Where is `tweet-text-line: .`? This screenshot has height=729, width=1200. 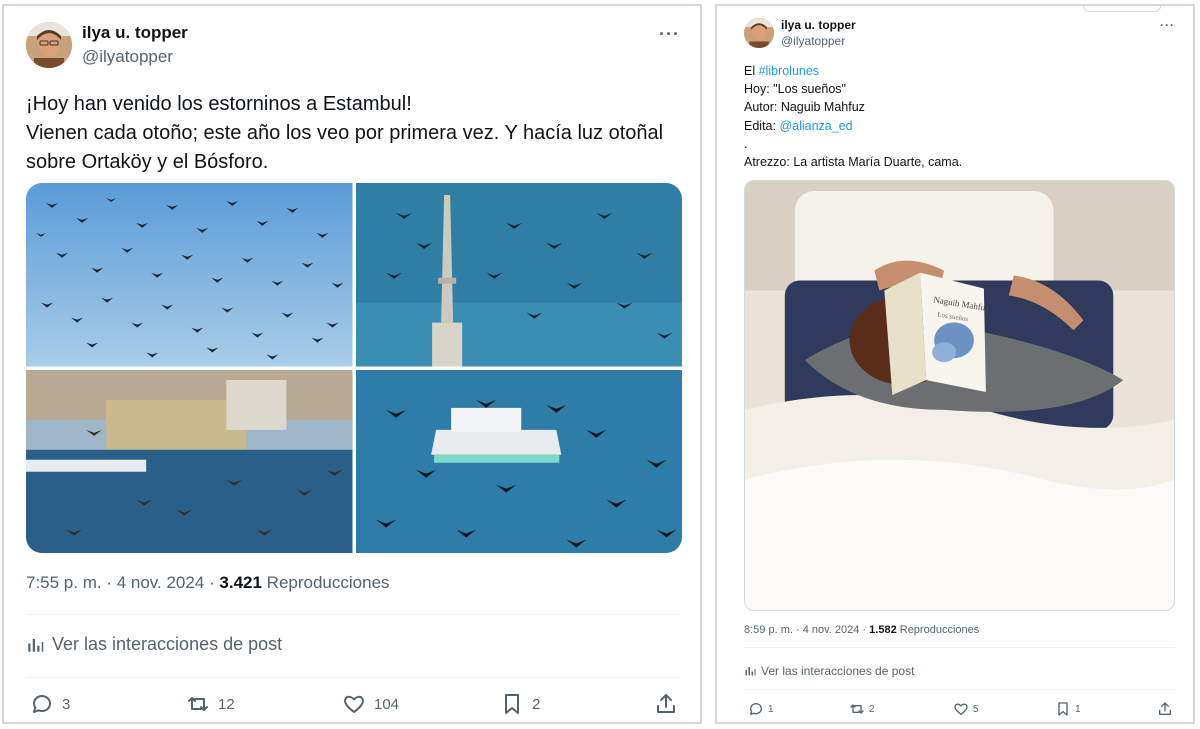 tweet-text-line: . is located at coordinates (746, 143).